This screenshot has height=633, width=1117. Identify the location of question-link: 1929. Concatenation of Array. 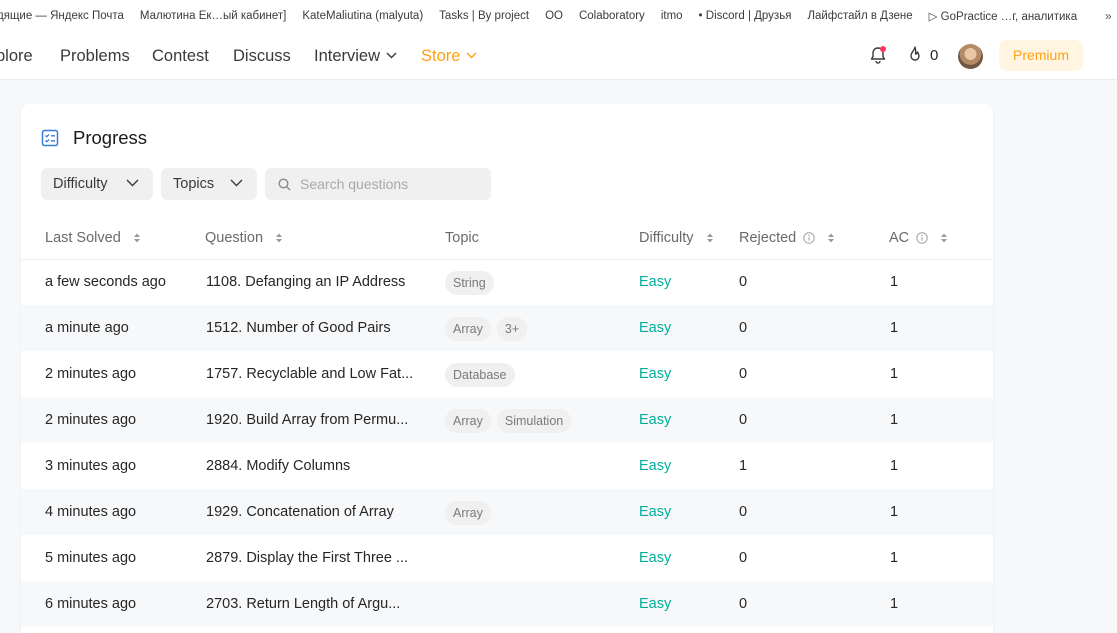
(300, 512).